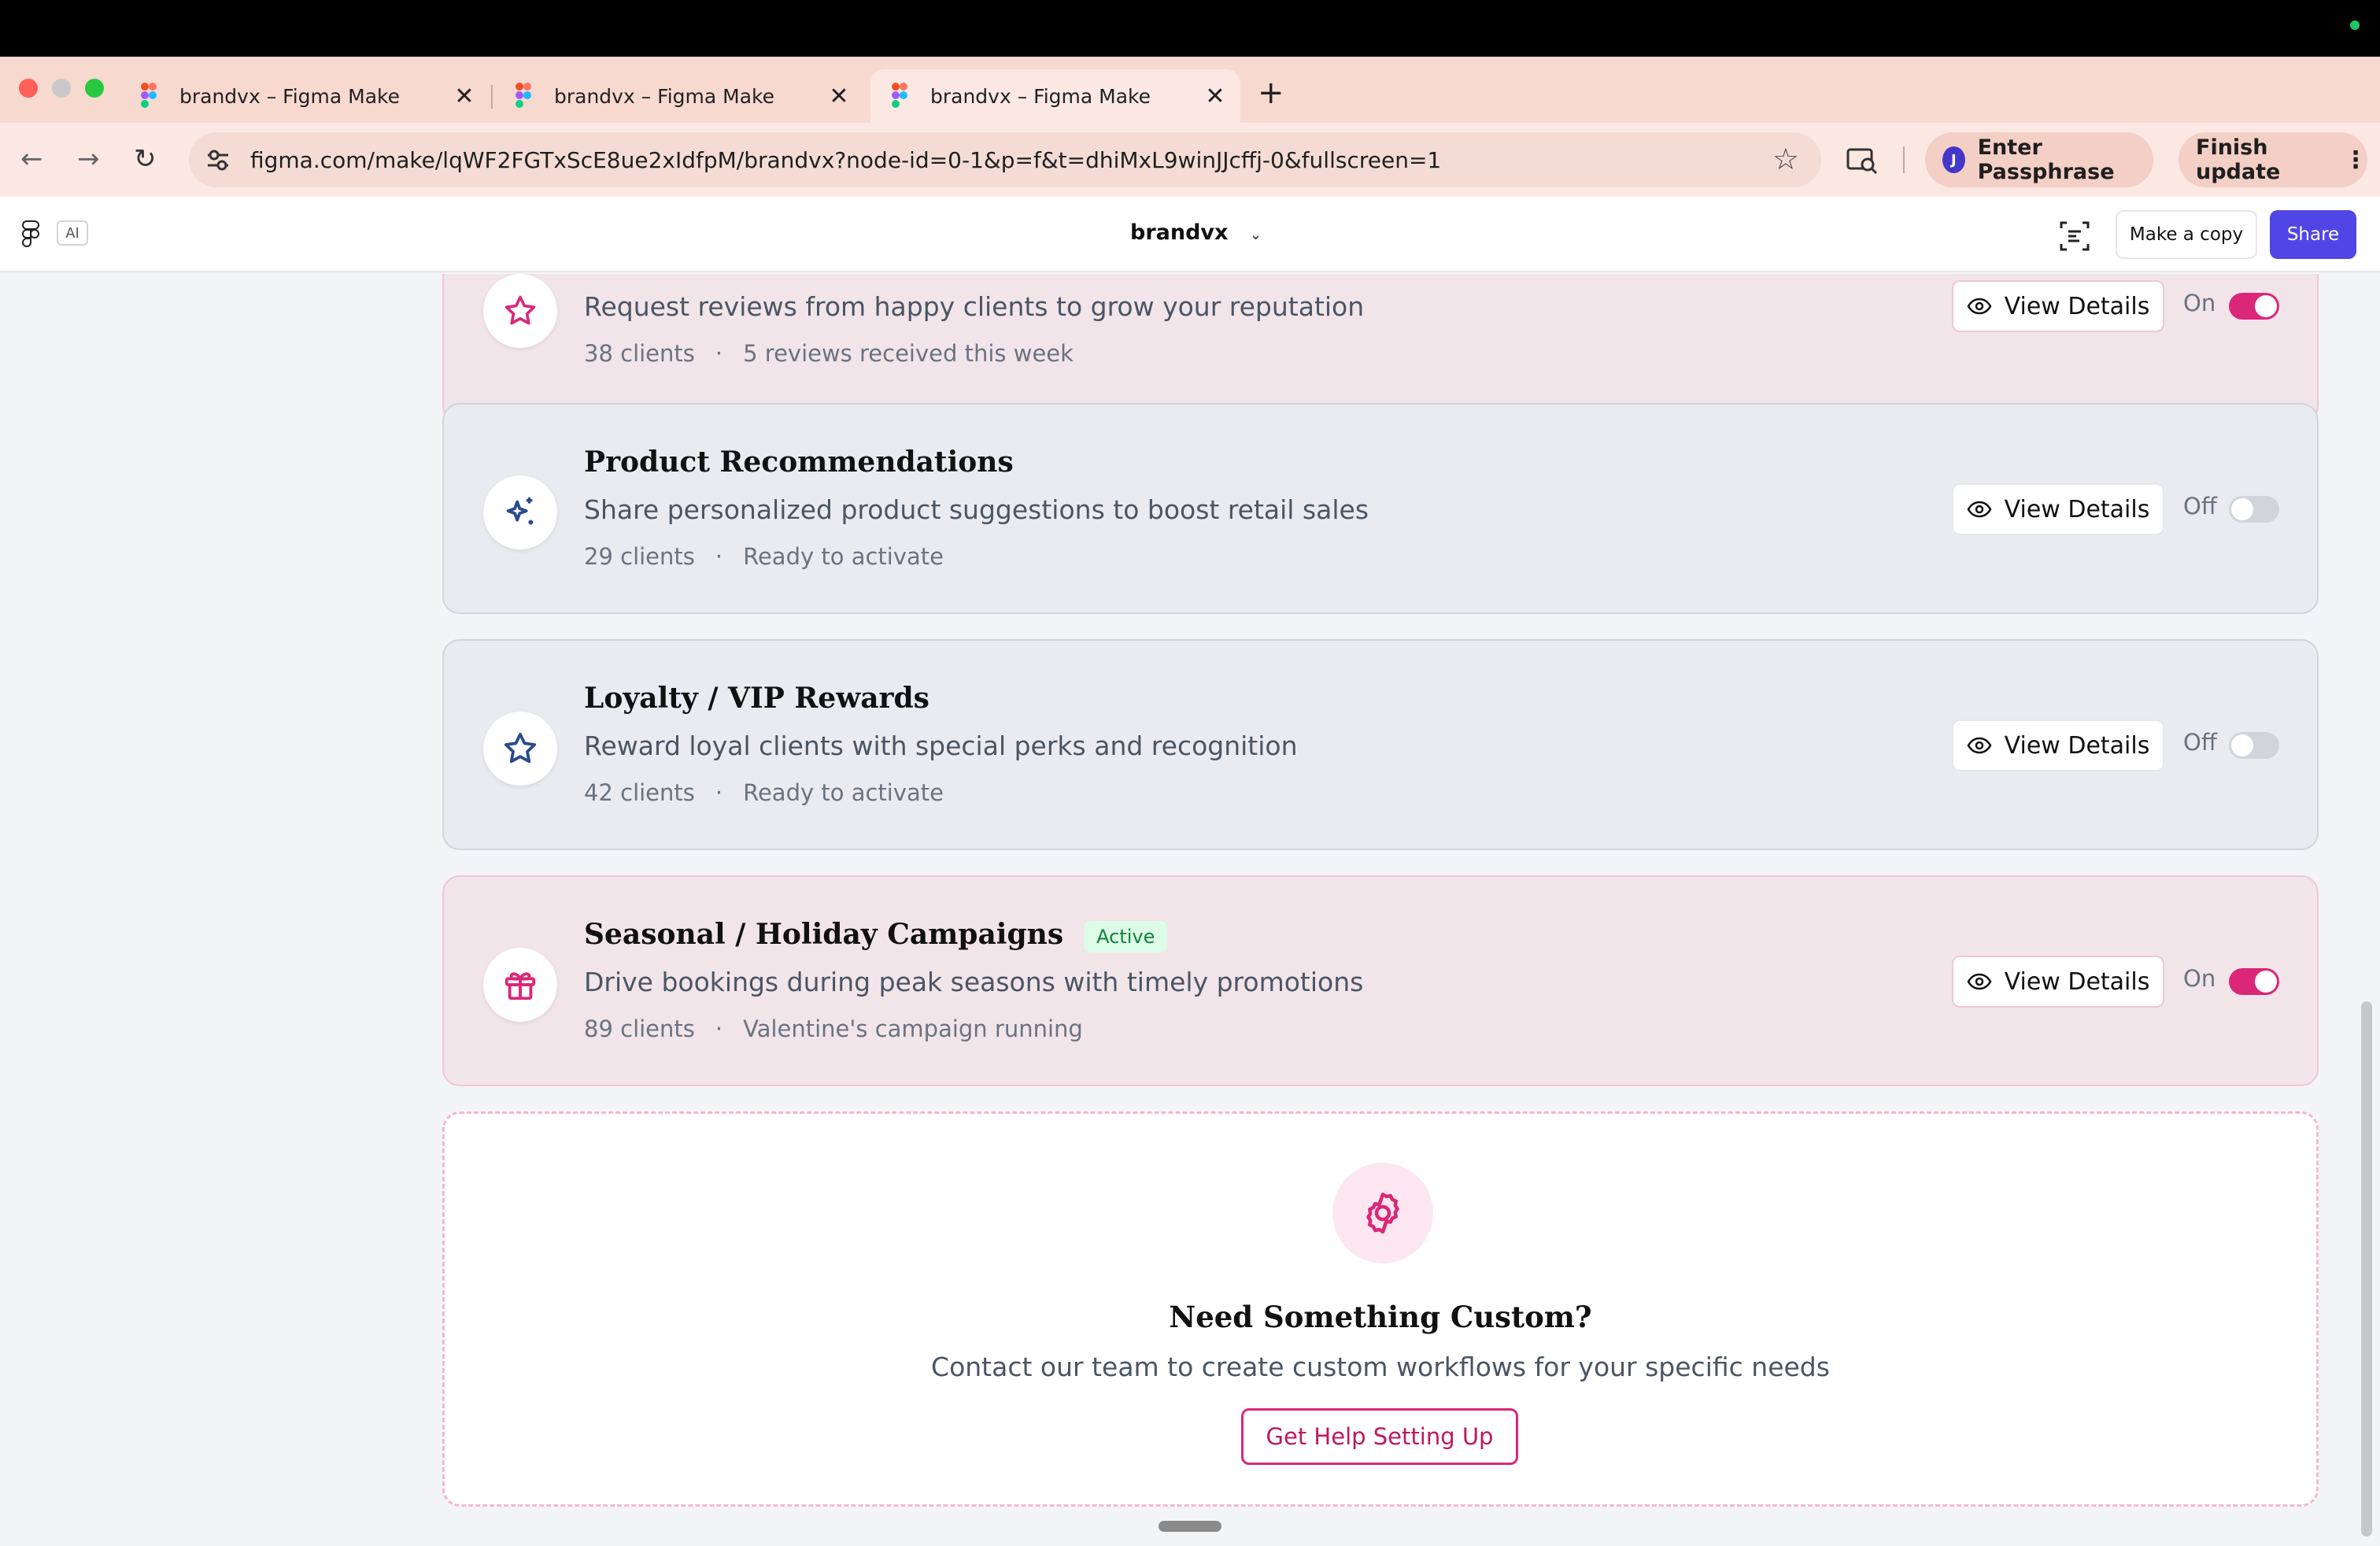 The image size is (2380, 1546). Describe the element at coordinates (145, 159) in the screenshot. I see `reload-icon: ↻` at that location.